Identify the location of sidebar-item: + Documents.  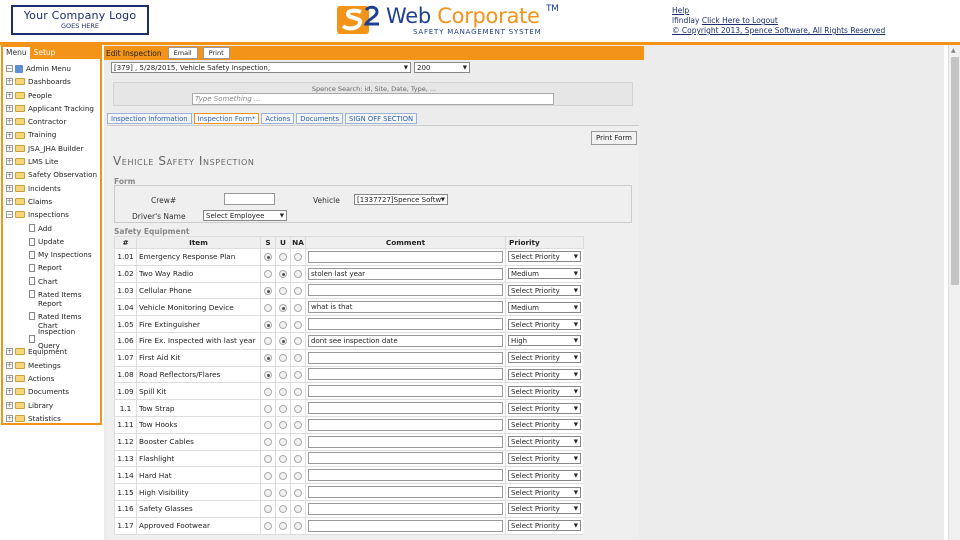
(53, 391).